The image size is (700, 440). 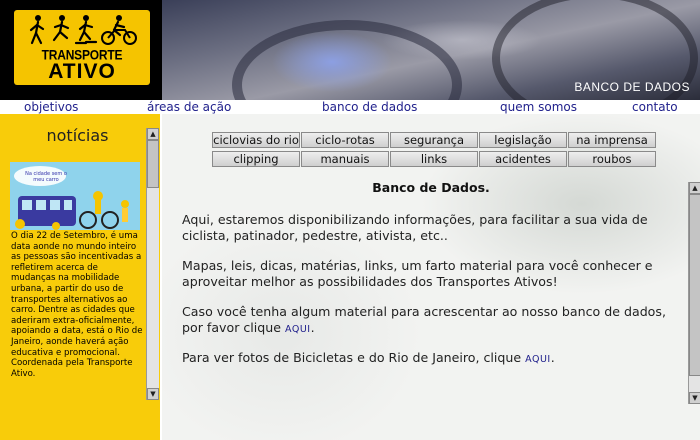 What do you see at coordinates (538, 359) in the screenshot?
I see `photos-link: AQUI` at bounding box center [538, 359].